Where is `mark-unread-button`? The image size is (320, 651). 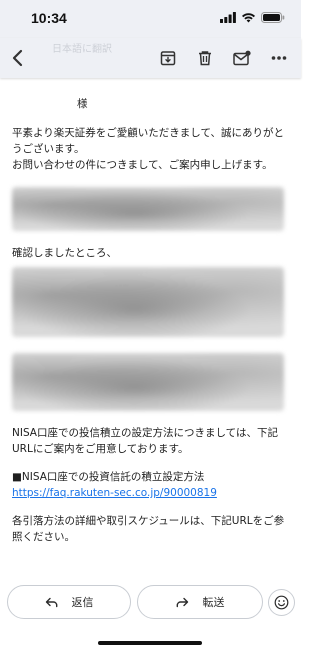
mark-unread-button is located at coordinates (242, 58).